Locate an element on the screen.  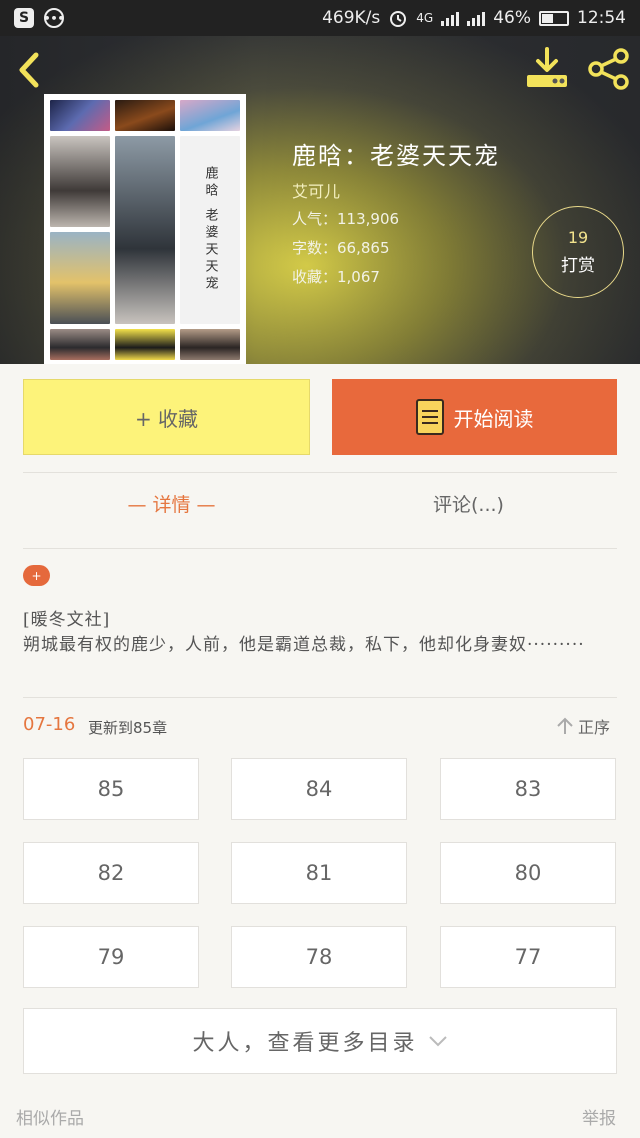
sort-up-icon is located at coordinates (565, 725).